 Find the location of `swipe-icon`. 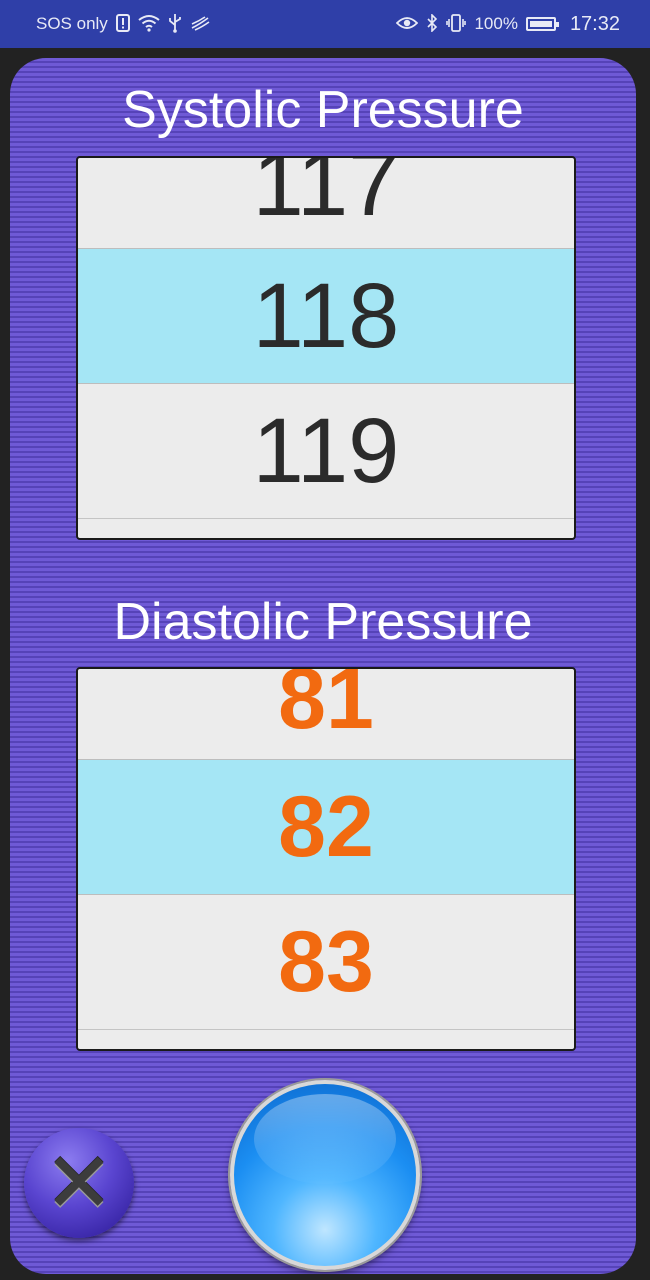

swipe-icon is located at coordinates (200, 24).